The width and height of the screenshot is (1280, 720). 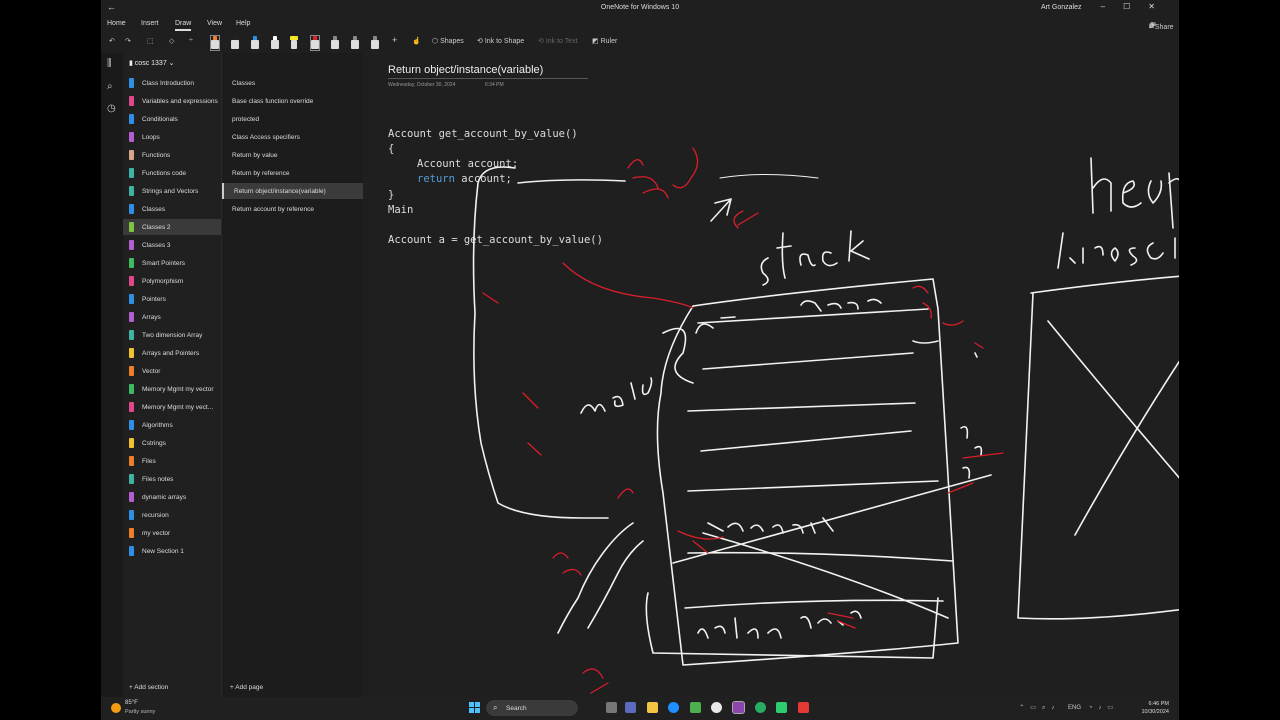 What do you see at coordinates (255, 43) in the screenshot?
I see `pen-blue` at bounding box center [255, 43].